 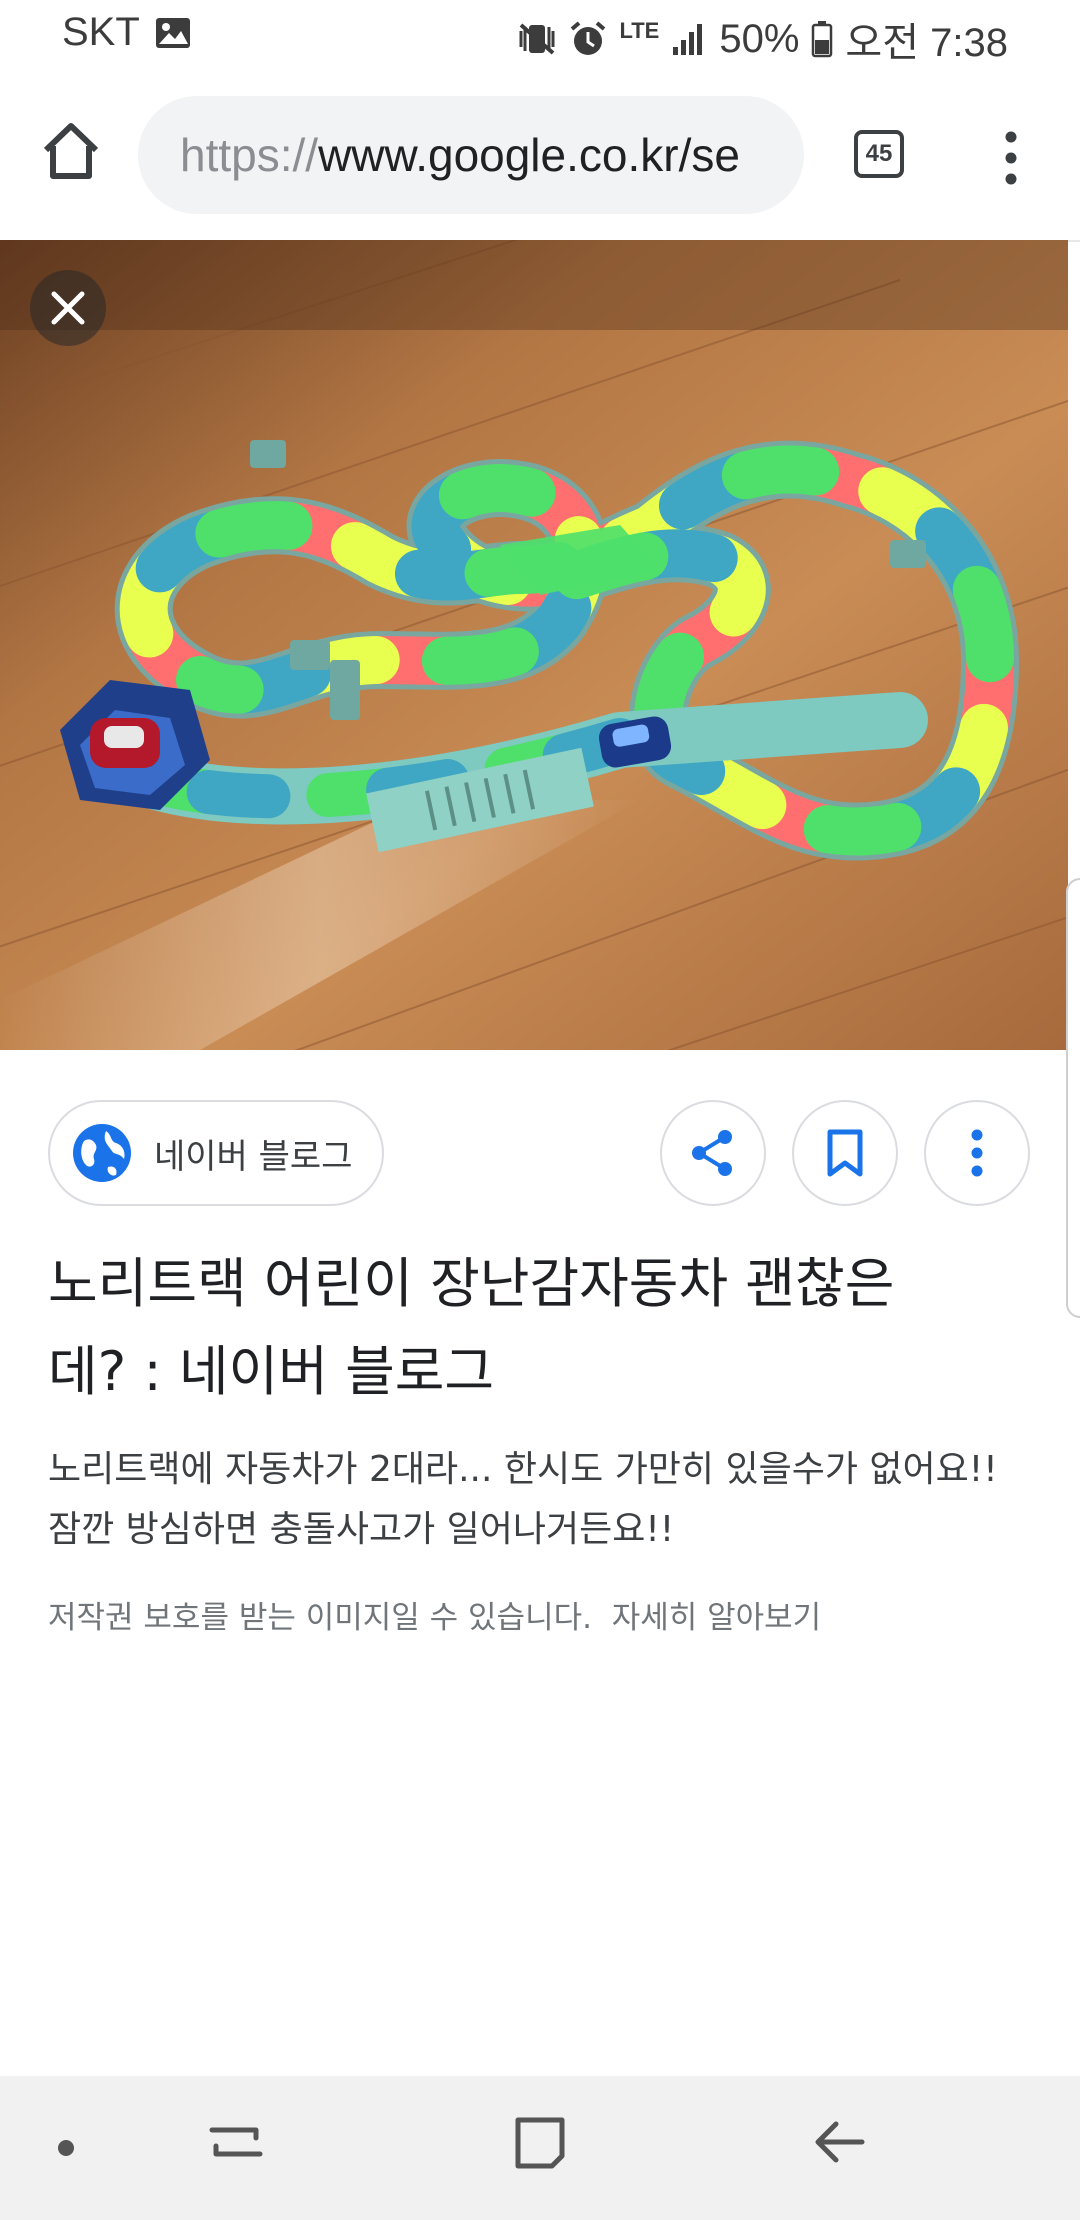 I want to click on status-right: LTE 50% 오전 7:38, so click(x=762, y=39).